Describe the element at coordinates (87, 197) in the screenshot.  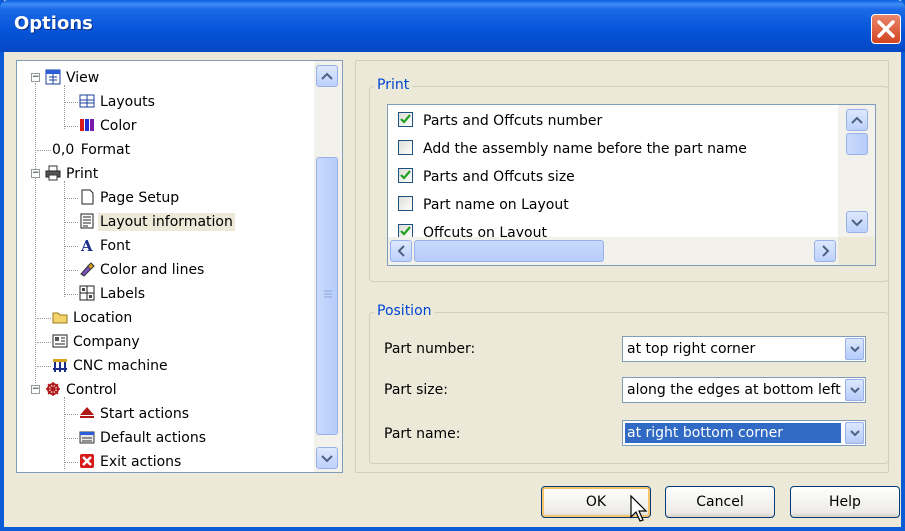
I see `page-icon` at that location.